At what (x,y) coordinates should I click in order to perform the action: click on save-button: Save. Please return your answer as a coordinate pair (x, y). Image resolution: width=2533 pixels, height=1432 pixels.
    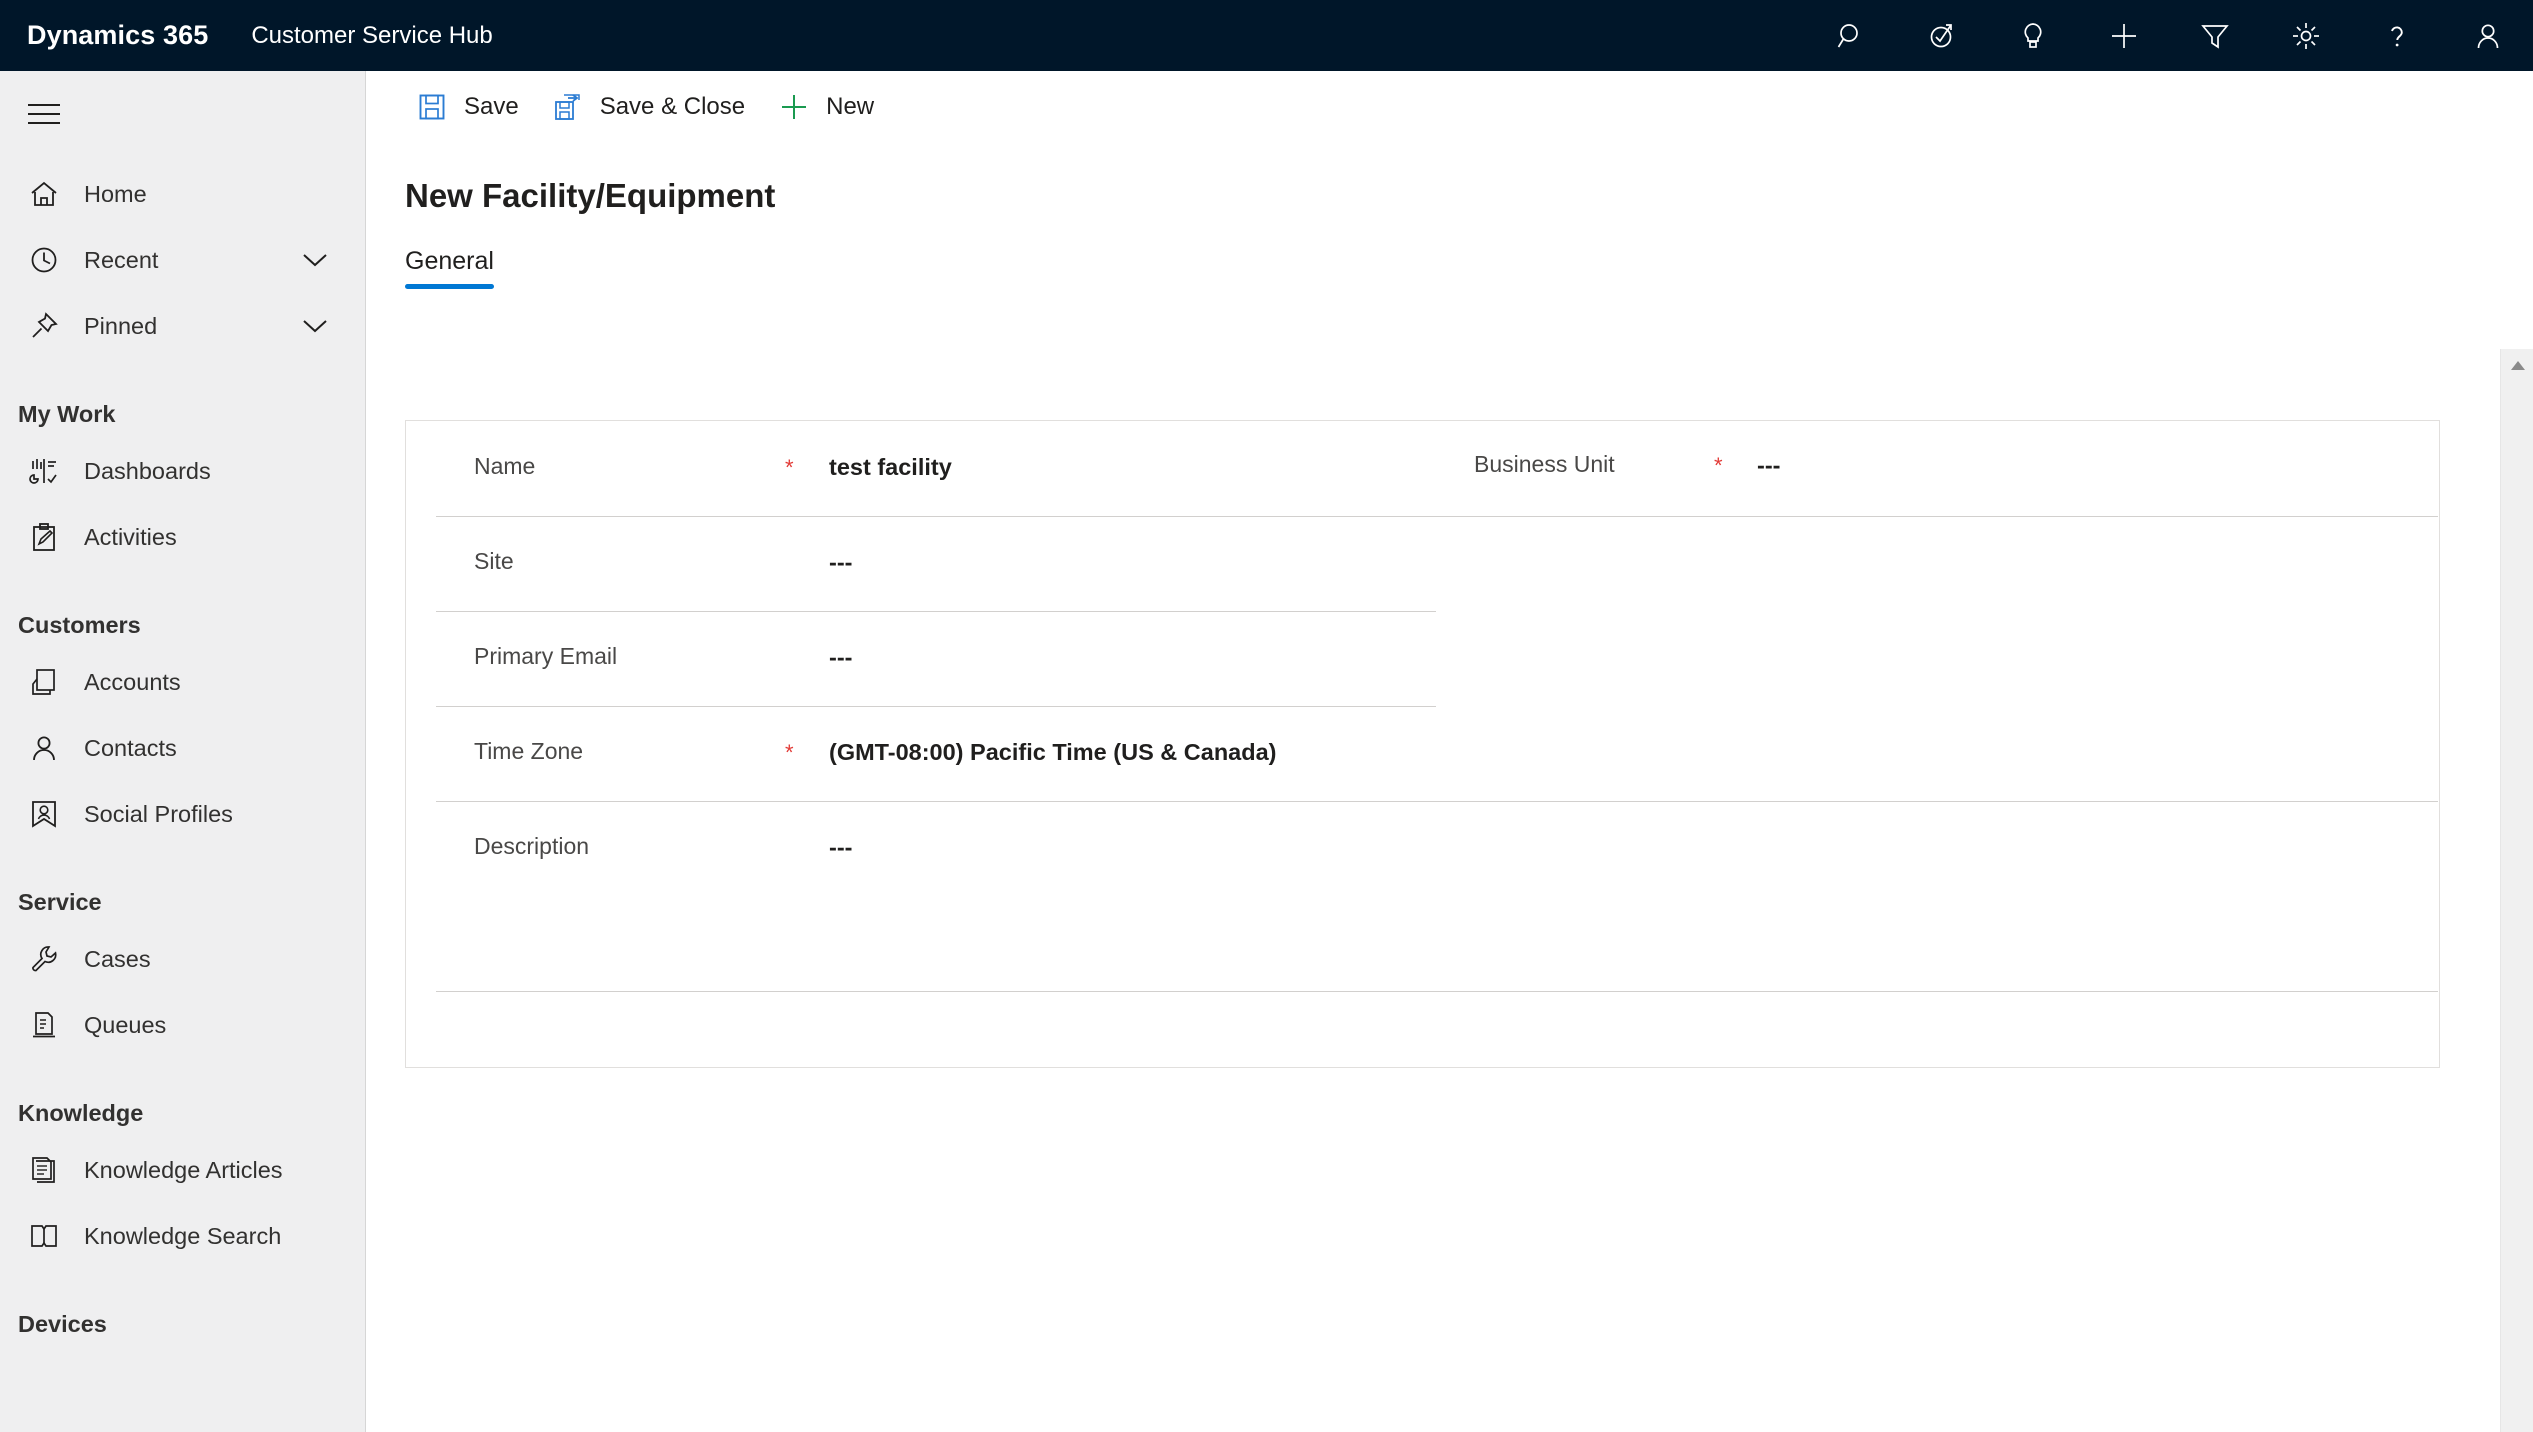
    Looking at the image, I should click on (467, 107).